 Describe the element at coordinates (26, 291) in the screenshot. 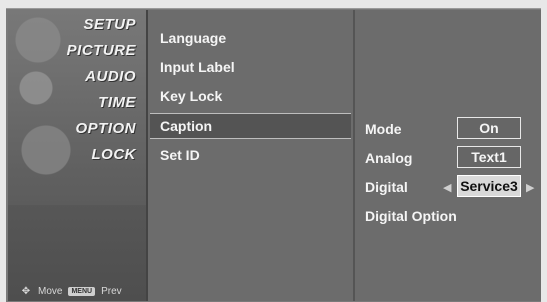

I see `dpad-icon: ✥` at that location.